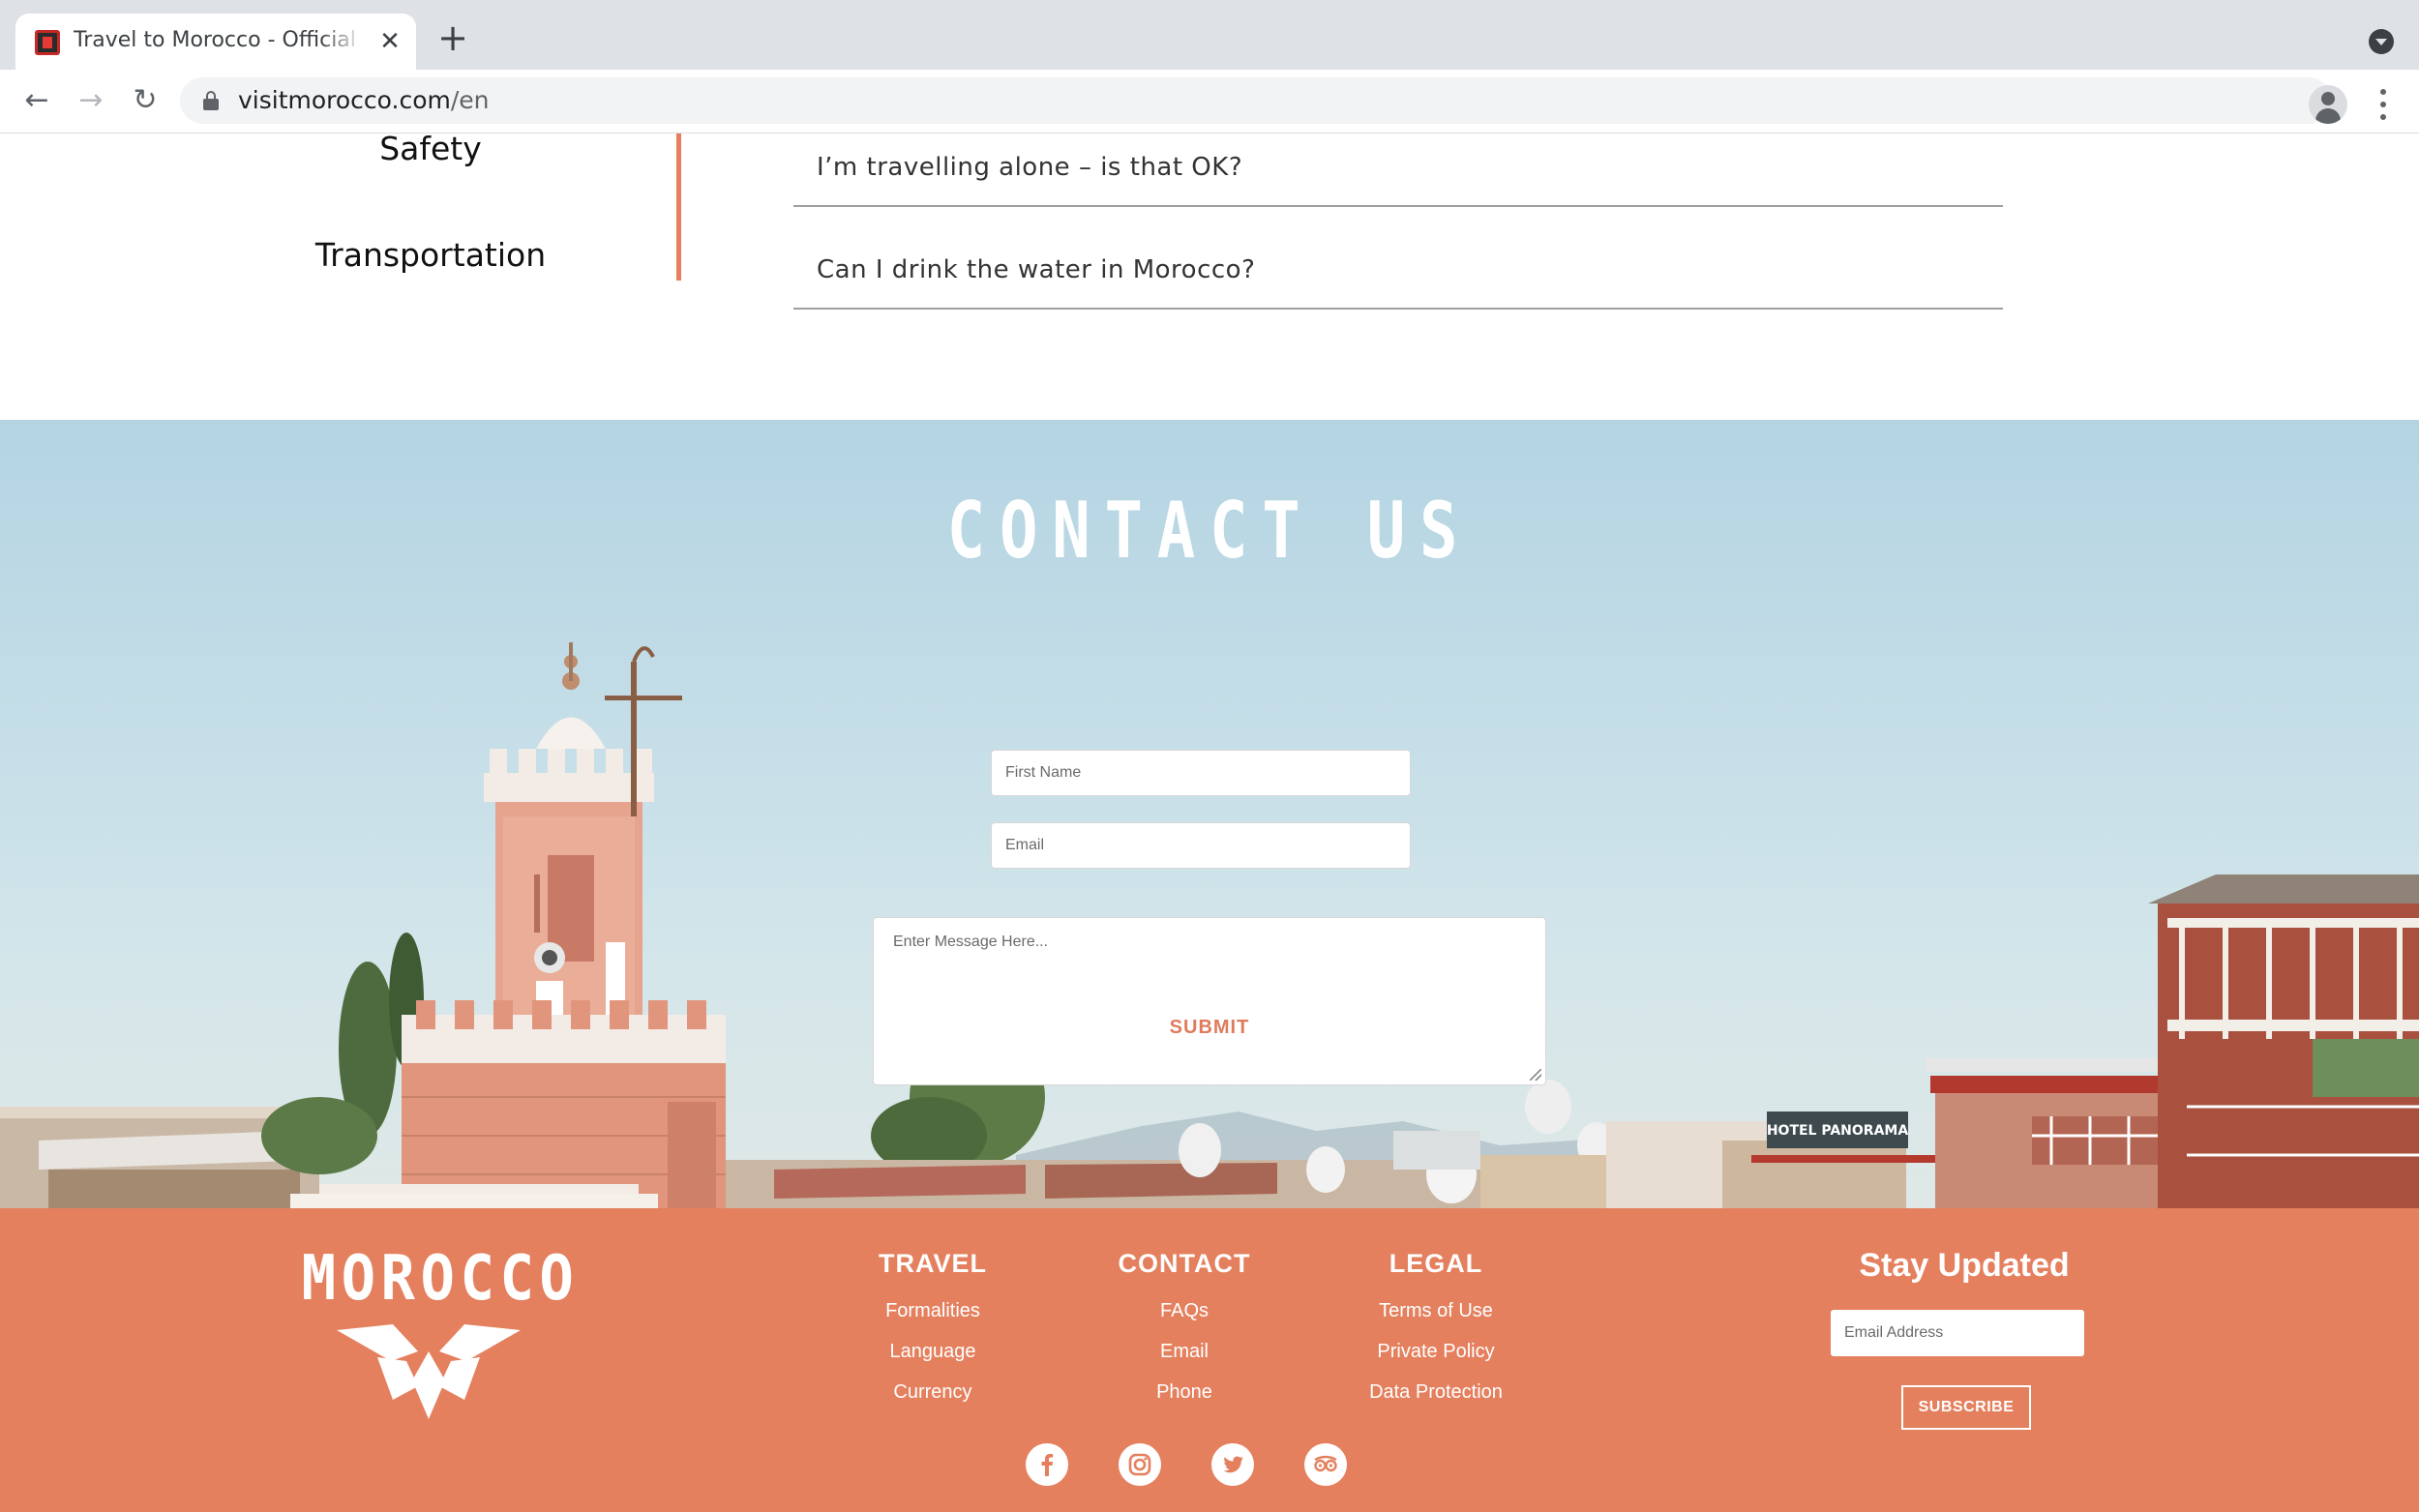 This screenshot has height=1512, width=2419. I want to click on faq-category-safety: Safety, so click(431, 150).